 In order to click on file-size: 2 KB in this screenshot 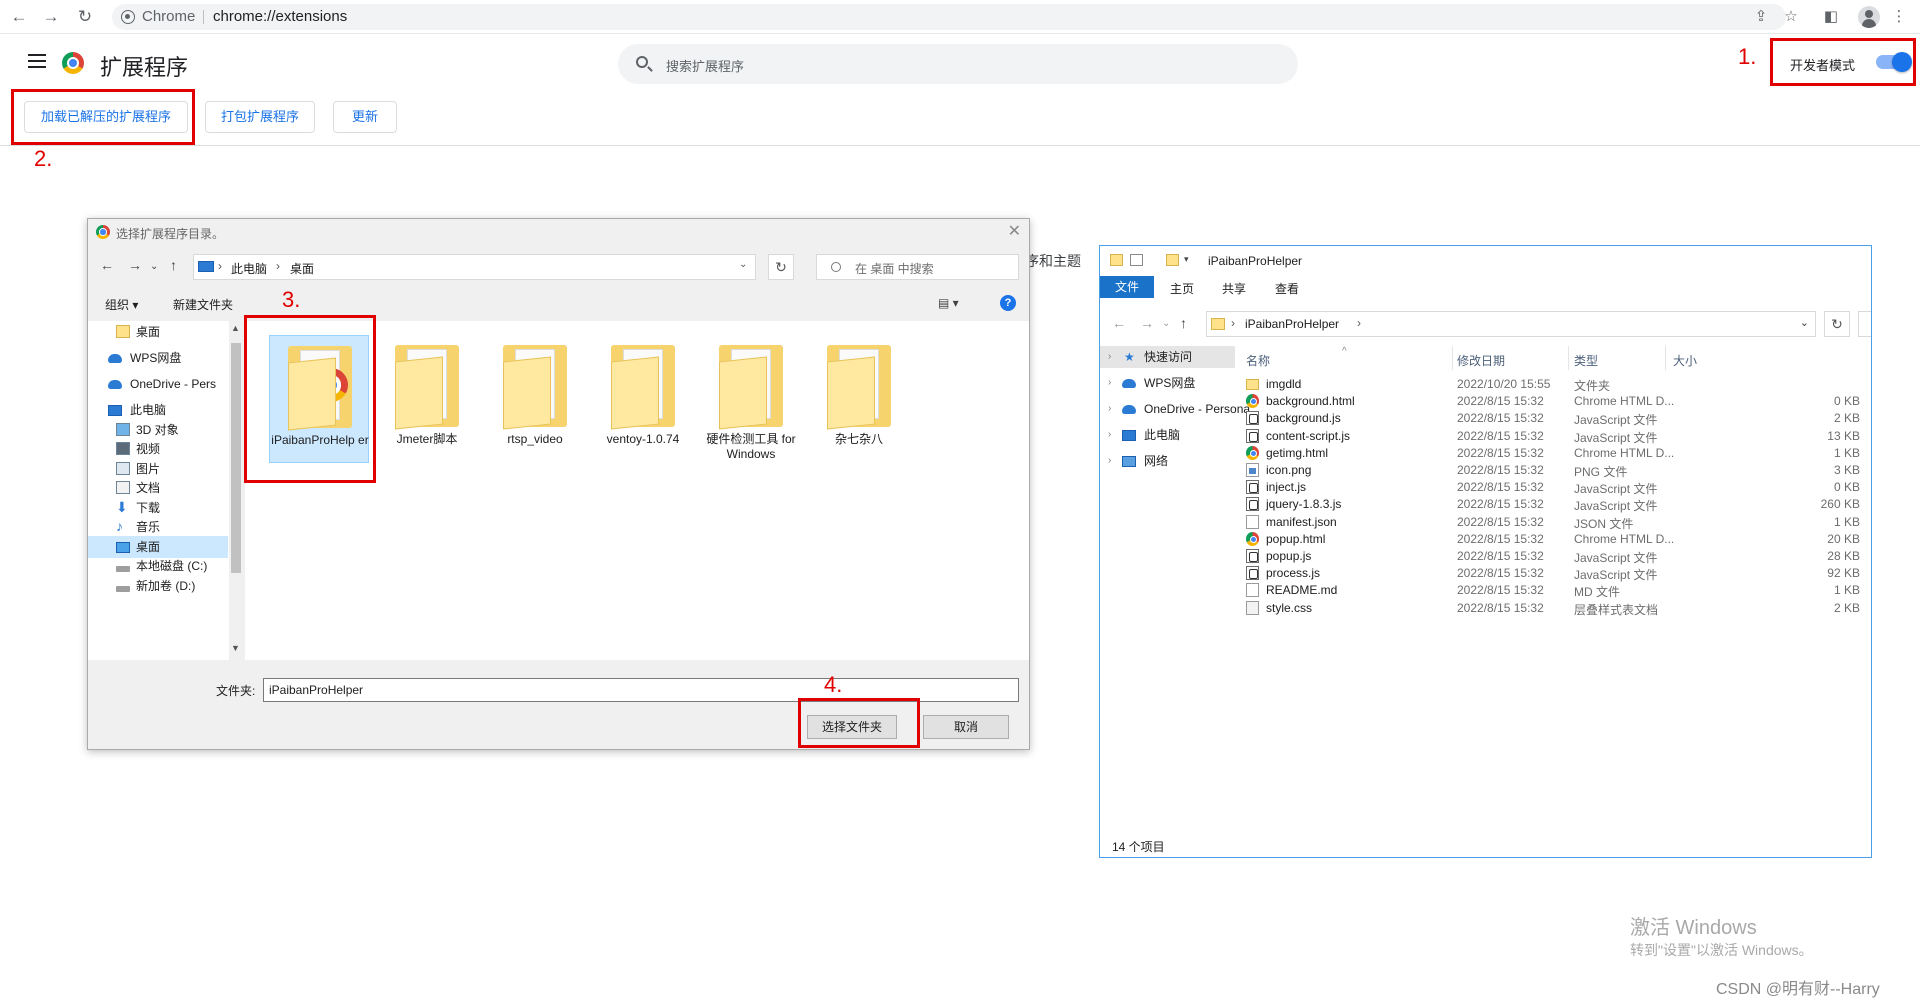, I will do `click(1846, 607)`.